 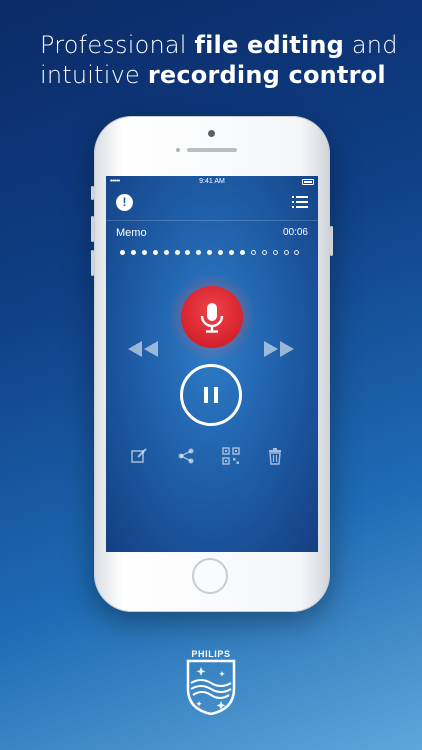 I want to click on status-time: 9:41 AM, so click(x=212, y=181).